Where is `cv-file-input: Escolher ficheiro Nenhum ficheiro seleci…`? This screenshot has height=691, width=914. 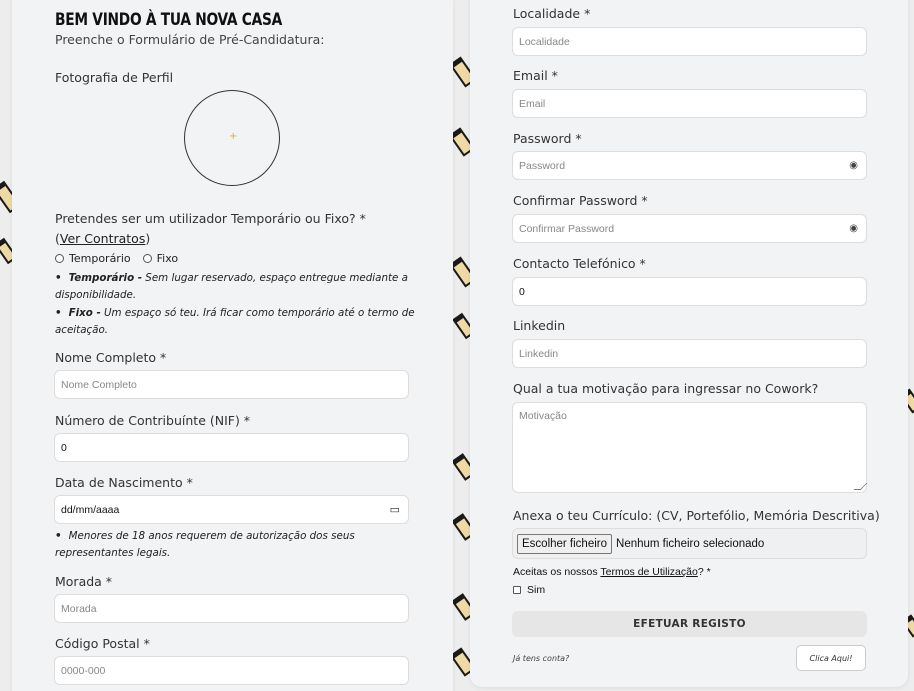
cv-file-input: Escolher ficheiro Nenhum ficheiro seleci… is located at coordinates (689, 543).